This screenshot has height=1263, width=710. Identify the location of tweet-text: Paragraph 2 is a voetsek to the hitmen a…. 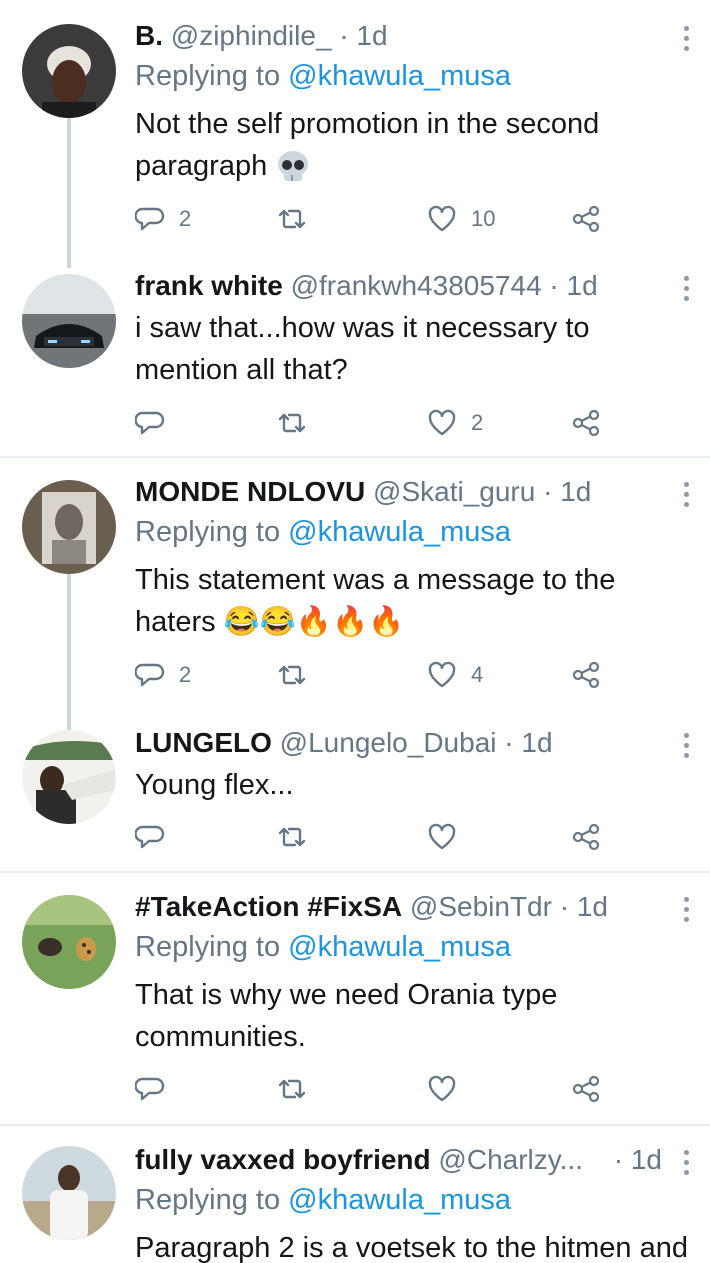
(422, 1245).